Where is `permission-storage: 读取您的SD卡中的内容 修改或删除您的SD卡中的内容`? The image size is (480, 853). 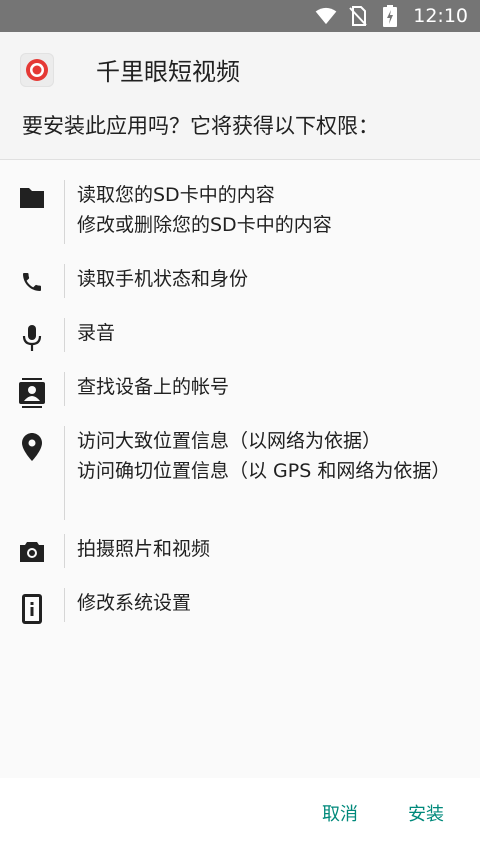 permission-storage: 读取您的SD卡中的内容 修改或删除您的SD卡中的内容 is located at coordinates (240, 212).